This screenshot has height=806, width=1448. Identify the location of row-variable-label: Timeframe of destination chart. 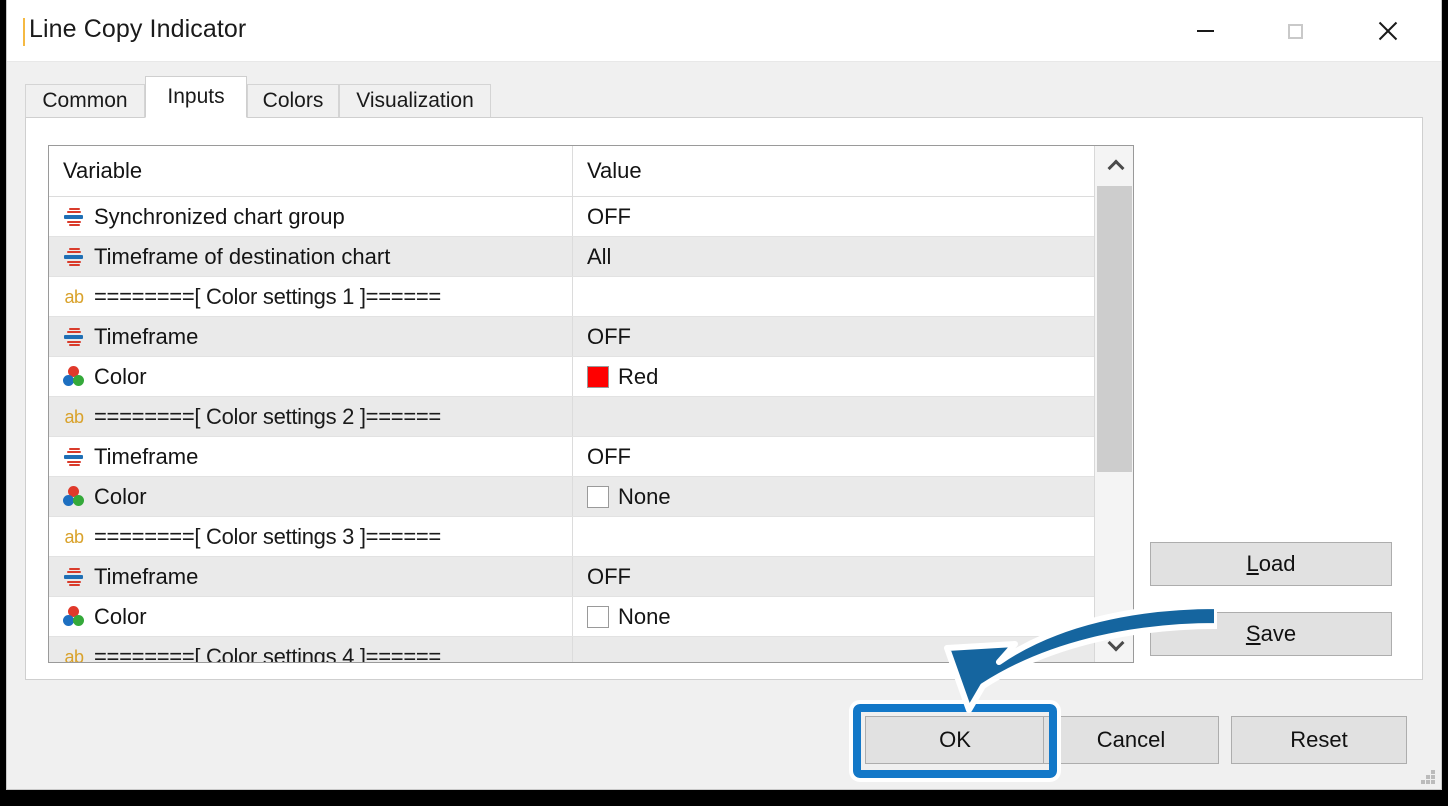
(242, 256).